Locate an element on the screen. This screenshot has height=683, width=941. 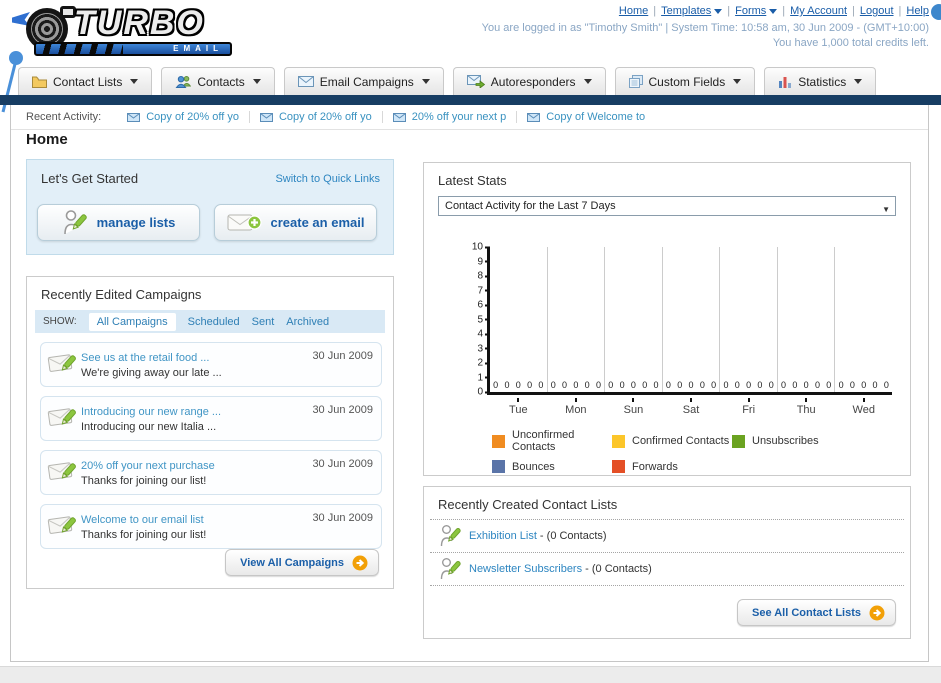
help-balloon-icon is located at coordinates (936, 12).